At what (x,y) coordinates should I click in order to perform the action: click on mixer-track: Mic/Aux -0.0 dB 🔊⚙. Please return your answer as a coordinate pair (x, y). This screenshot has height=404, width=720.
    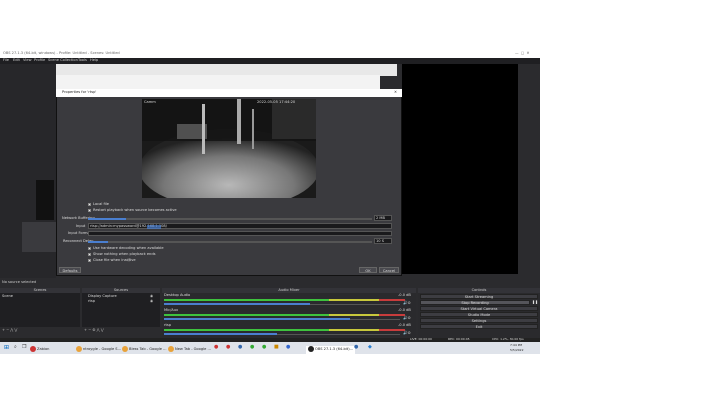
    Looking at the image, I should click on (289, 315).